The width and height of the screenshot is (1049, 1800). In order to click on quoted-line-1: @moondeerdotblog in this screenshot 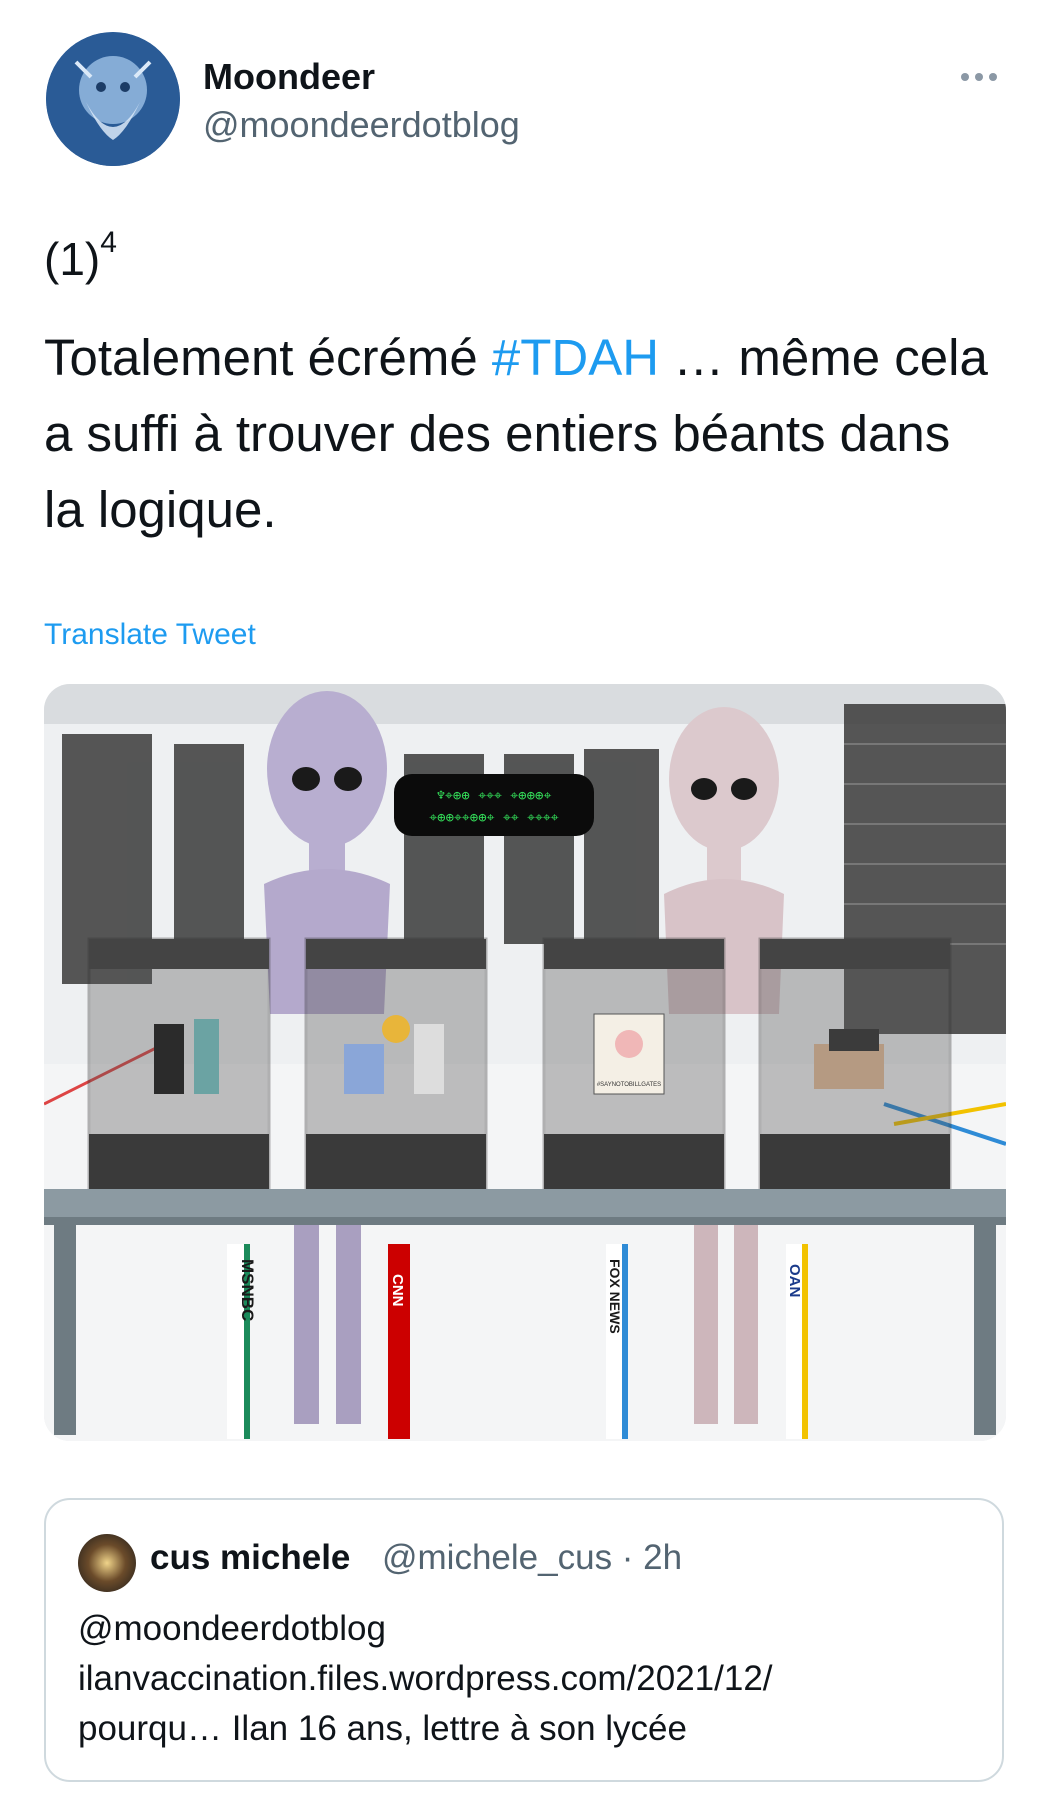, I will do `click(232, 1628)`.